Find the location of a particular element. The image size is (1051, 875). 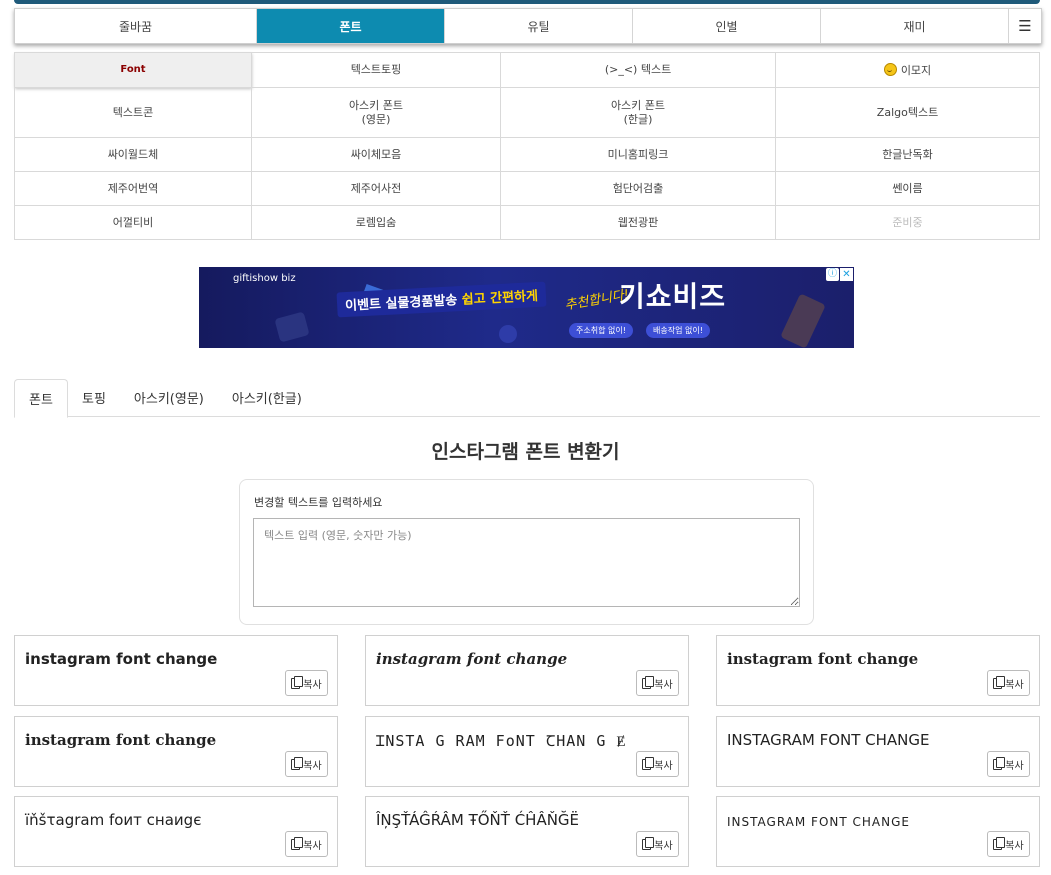

subnav-strong-name: 쎈이름 is located at coordinates (907, 188).